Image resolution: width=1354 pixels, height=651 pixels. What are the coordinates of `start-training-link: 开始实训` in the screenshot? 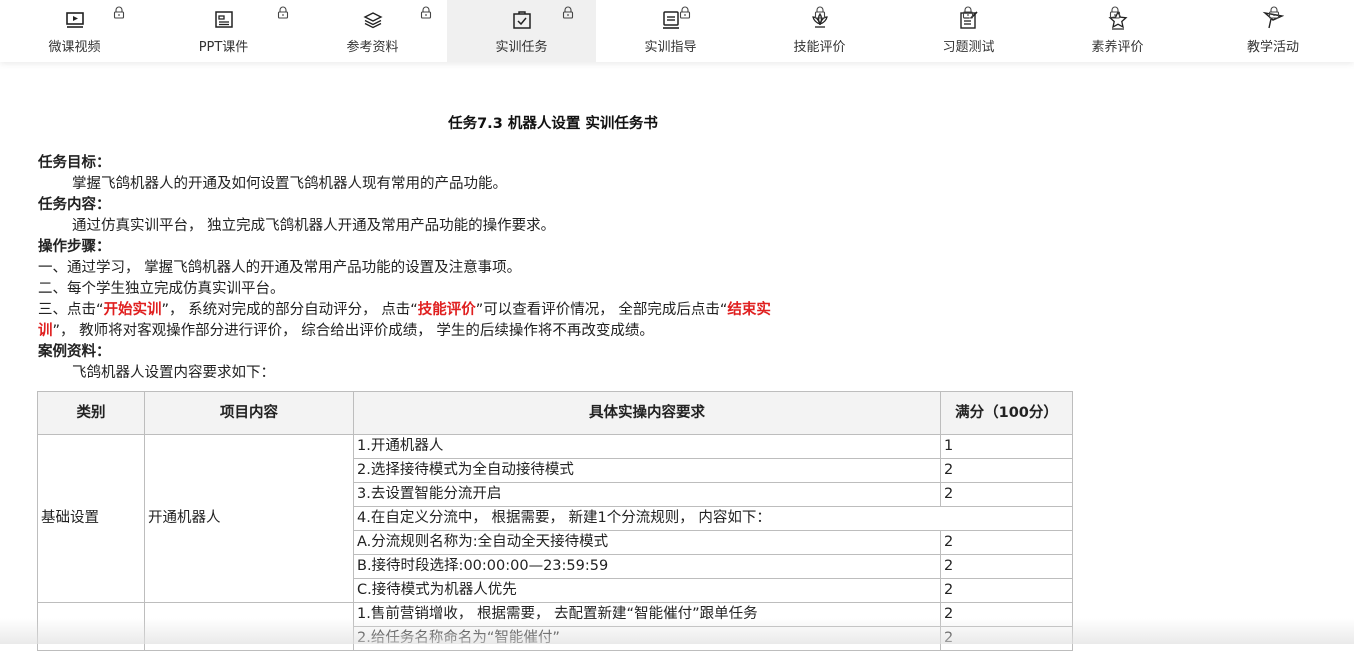 It's located at (133, 310).